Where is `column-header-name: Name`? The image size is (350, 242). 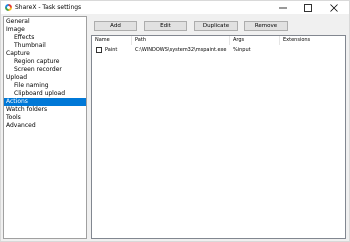
column-header-name: Name is located at coordinates (112, 40).